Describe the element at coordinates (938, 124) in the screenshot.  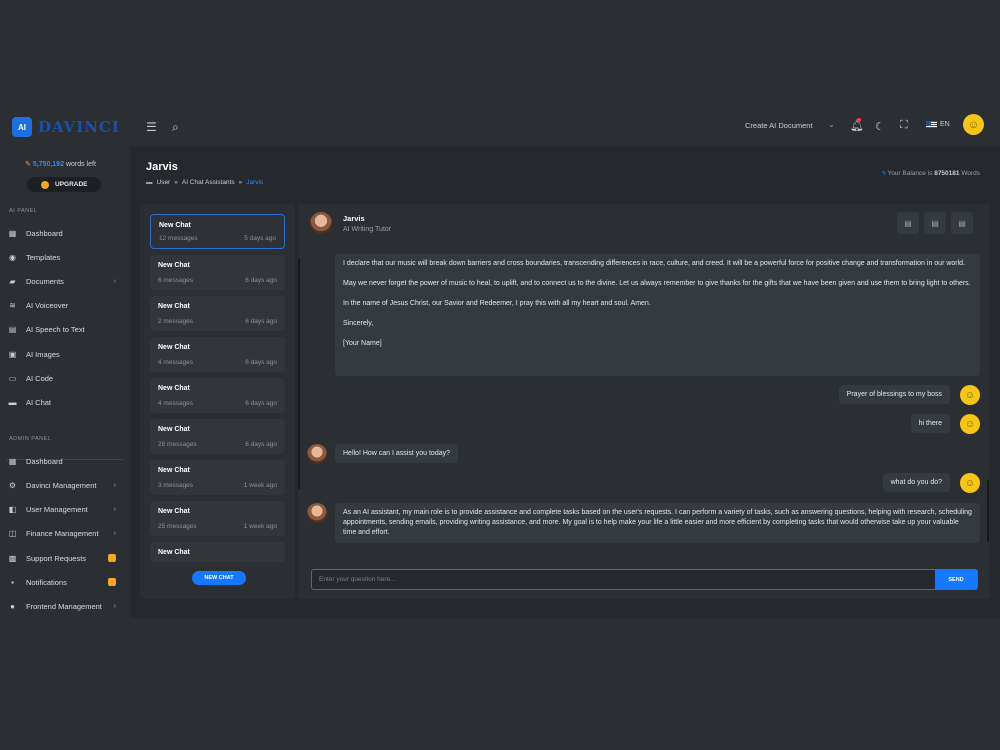
I see `language-selector: EN` at that location.